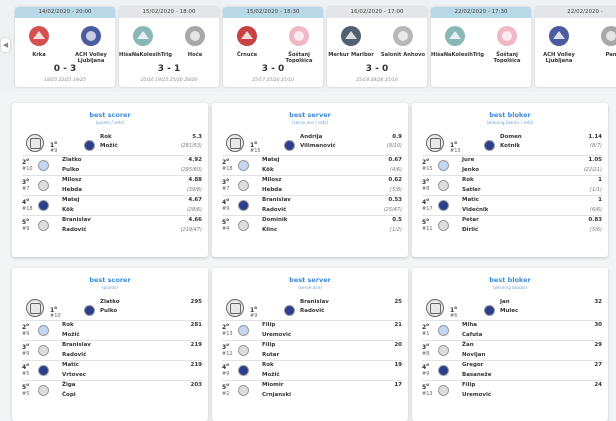  What do you see at coordinates (273, 69) in the screenshot?
I see `match-score: 3 - 0` at bounding box center [273, 69].